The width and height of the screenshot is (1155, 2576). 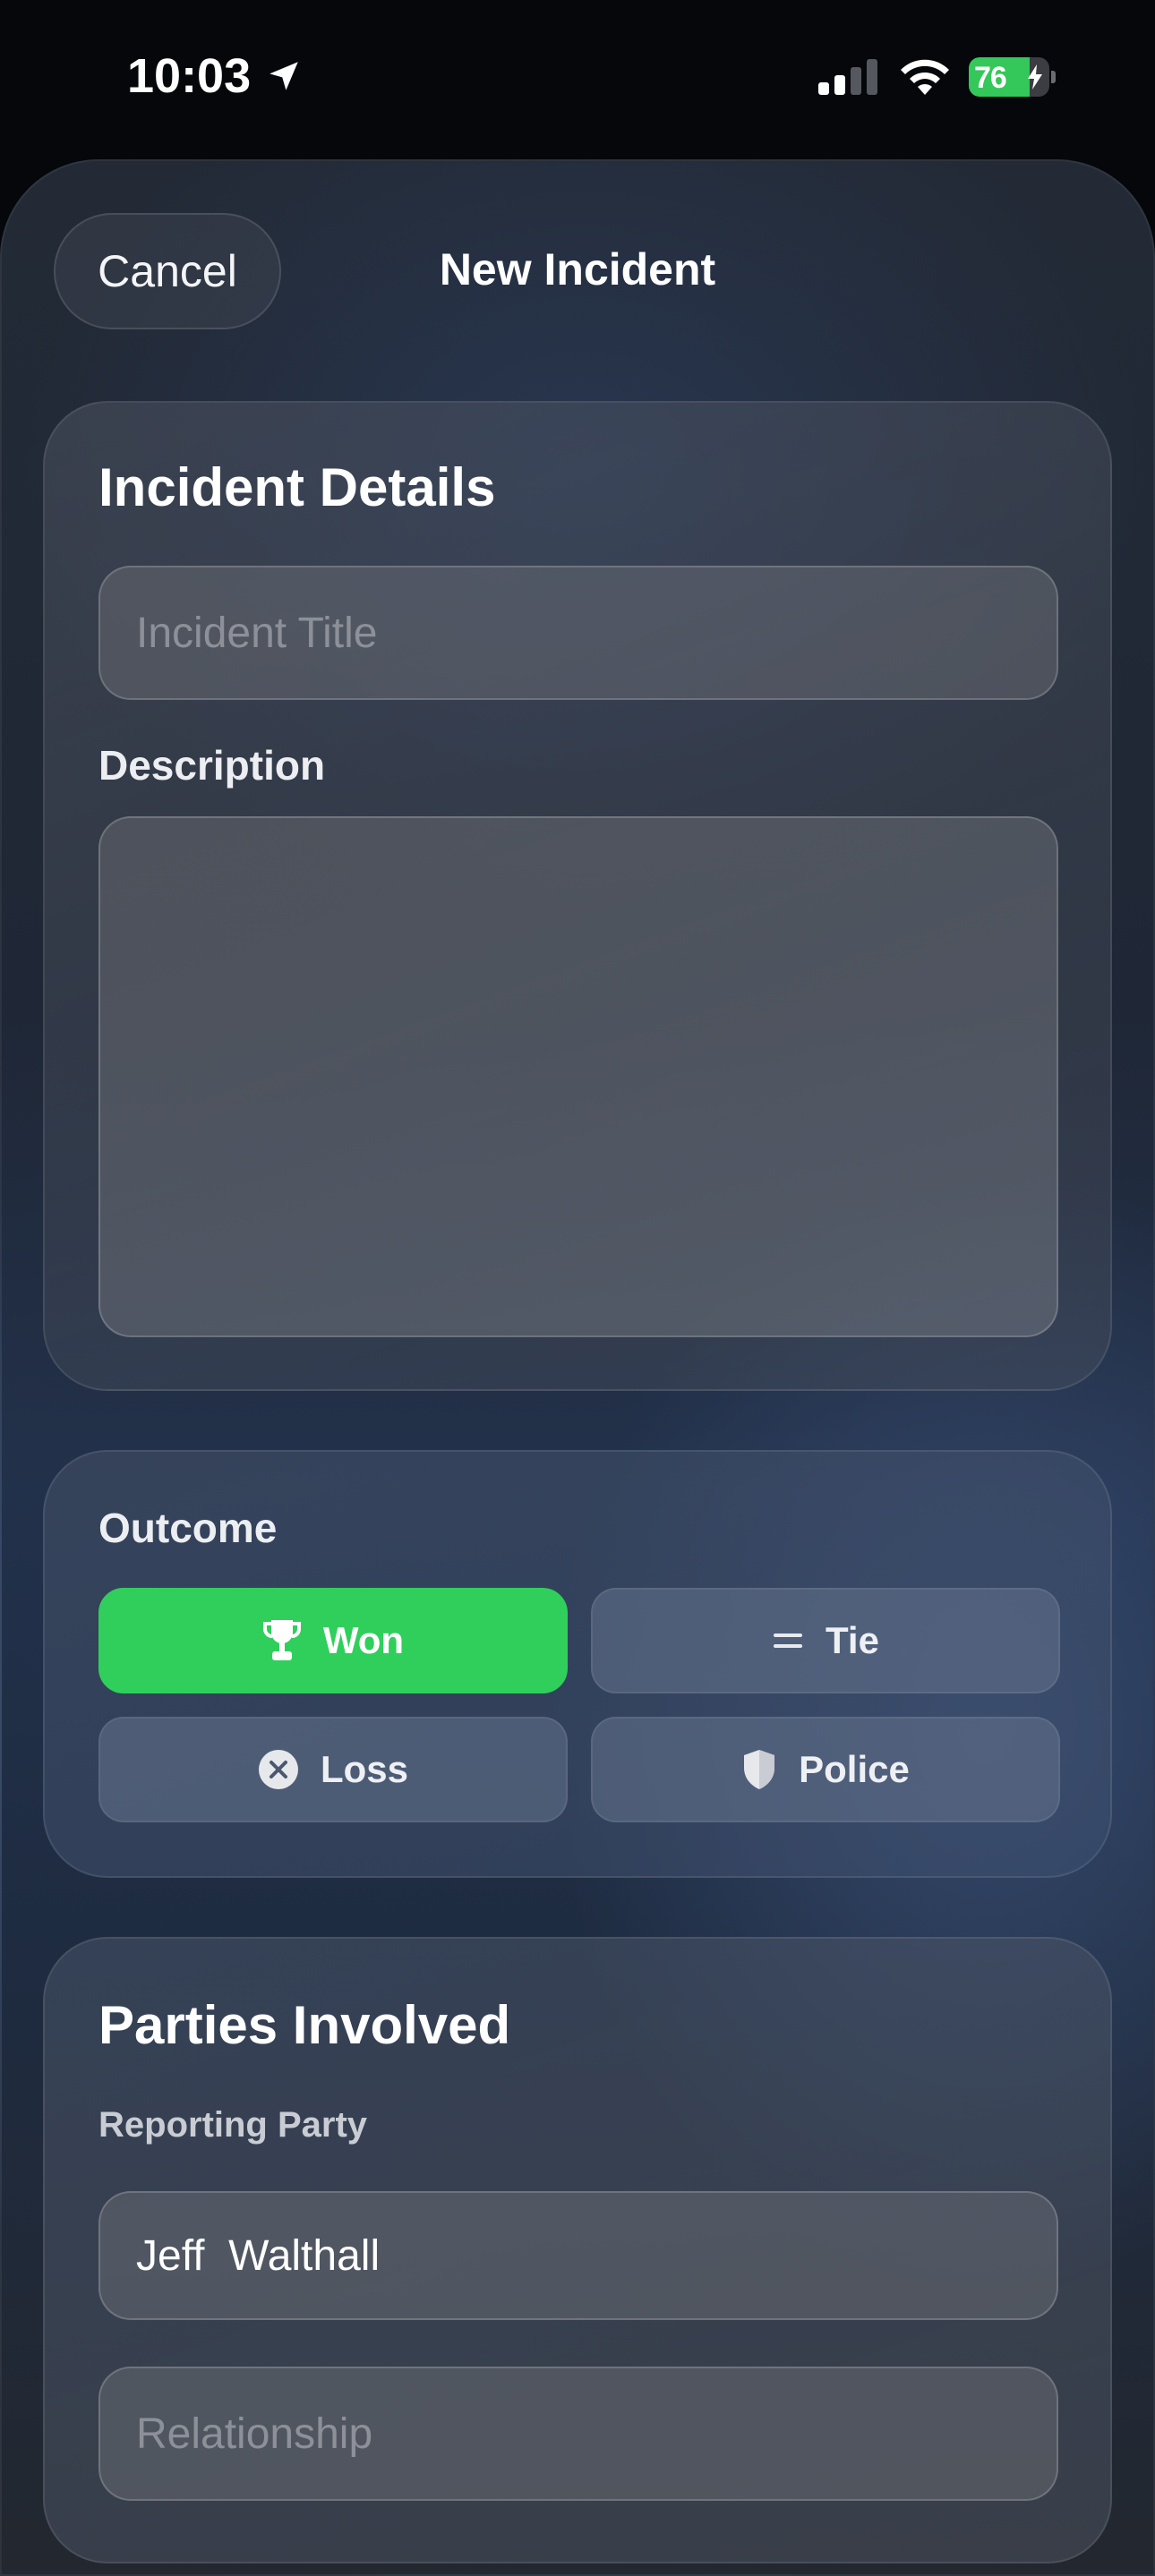 What do you see at coordinates (578, 2434) in the screenshot?
I see `relationship-input` at bounding box center [578, 2434].